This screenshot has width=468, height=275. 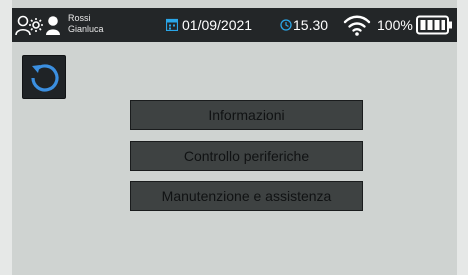 What do you see at coordinates (246, 156) in the screenshot?
I see `controllo-periferiche-button: Controllo periferiche` at bounding box center [246, 156].